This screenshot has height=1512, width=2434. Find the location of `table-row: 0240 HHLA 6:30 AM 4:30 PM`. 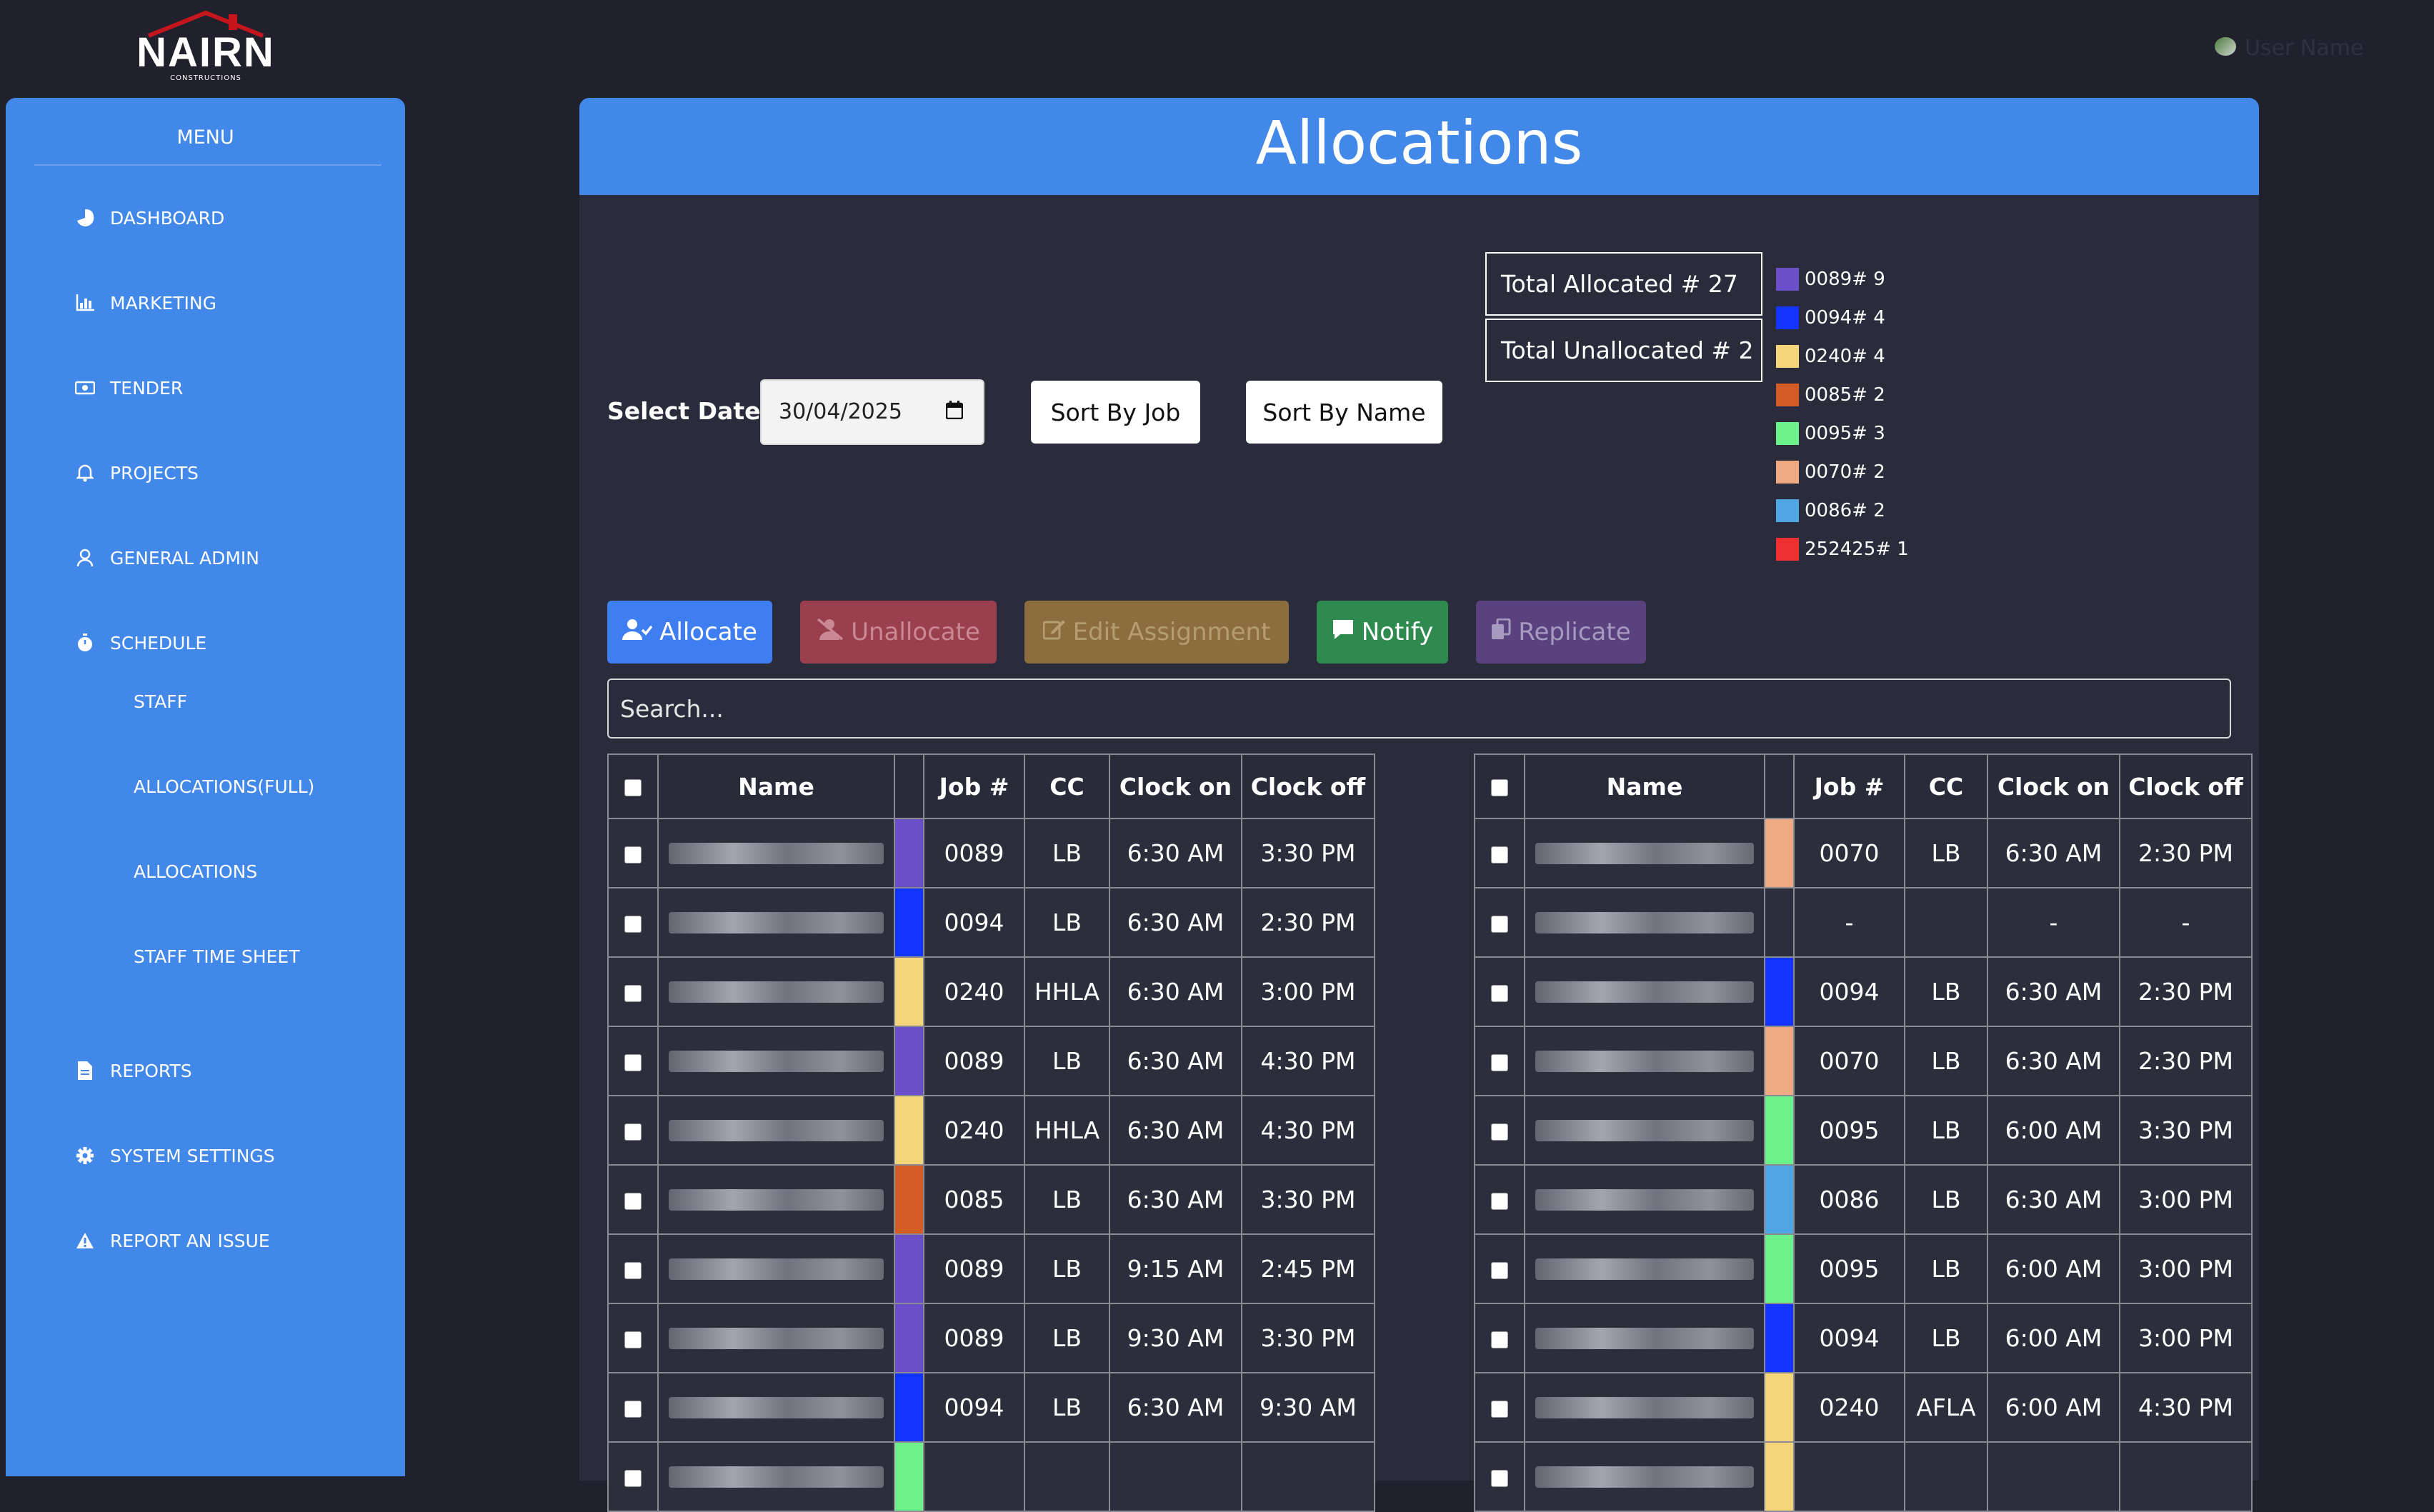

table-row: 0240 HHLA 6:30 AM 4:30 PM is located at coordinates (991, 1130).